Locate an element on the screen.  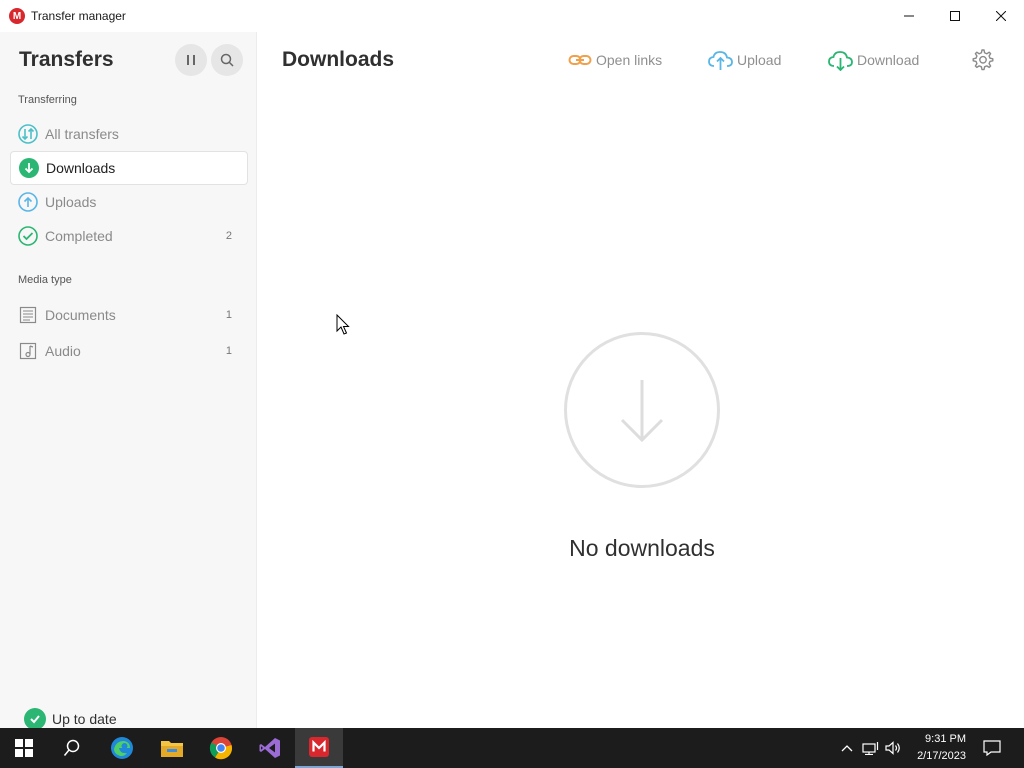
sidebar-item-documents: Documents 1 is located at coordinates (129, 315).